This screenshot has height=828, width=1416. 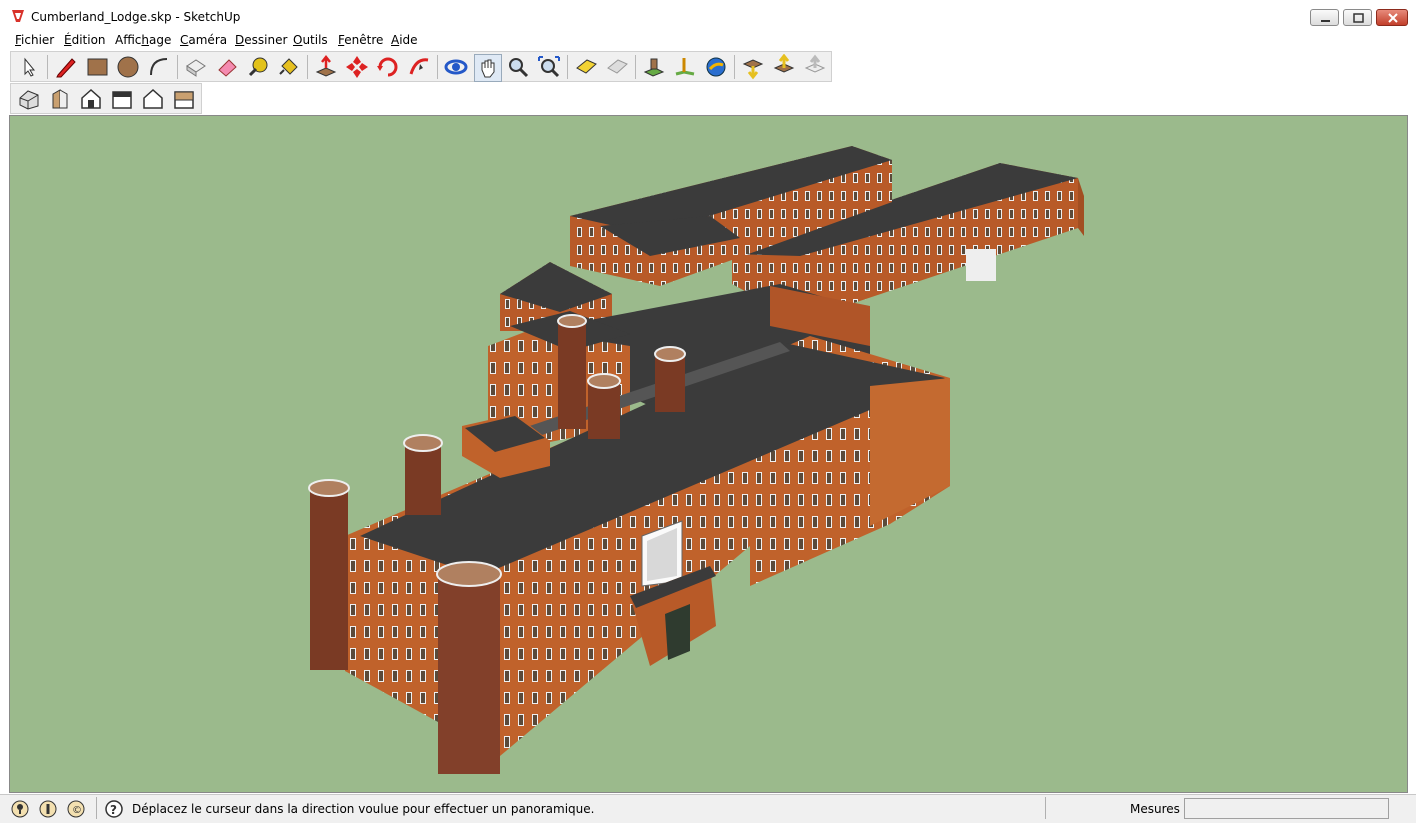 I want to click on paint-bucket-tool-button, so click(x=289, y=67).